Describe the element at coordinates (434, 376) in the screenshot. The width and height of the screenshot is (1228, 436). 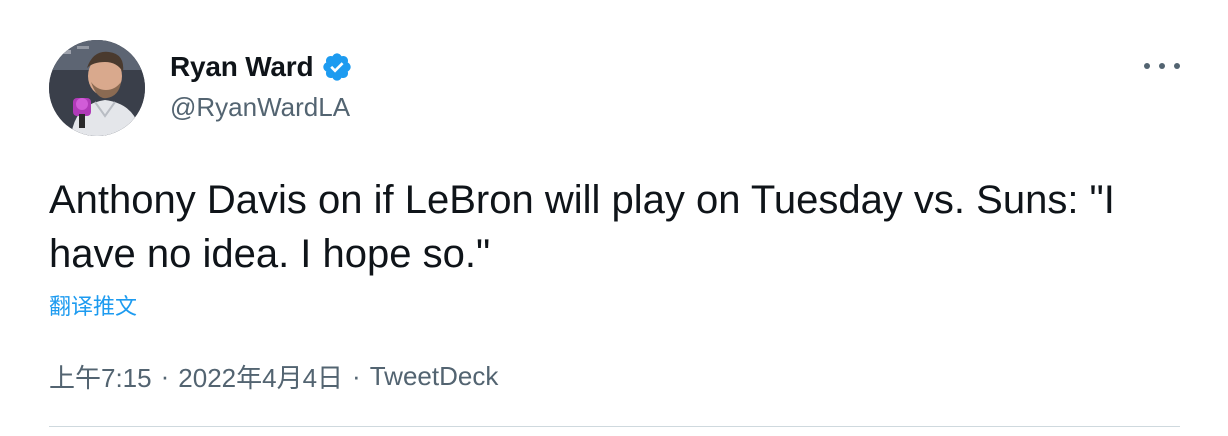
I see `tweet-source: TweetDeck` at that location.